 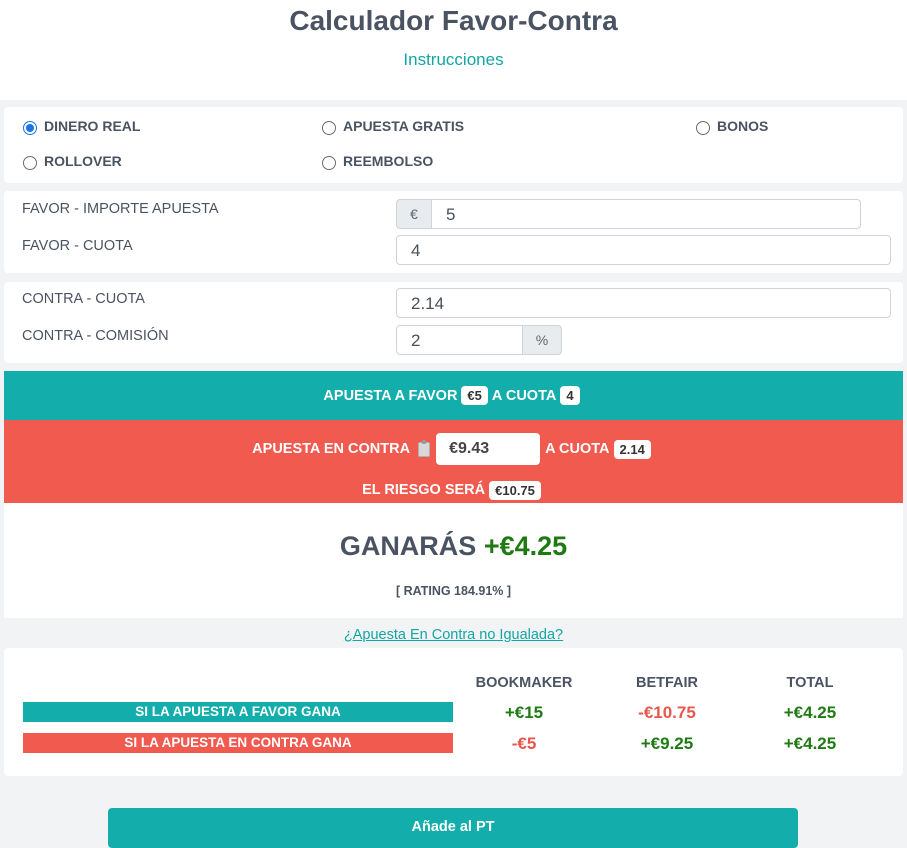 What do you see at coordinates (408, 546) in the screenshot?
I see `profit-label: GANARÁS` at bounding box center [408, 546].